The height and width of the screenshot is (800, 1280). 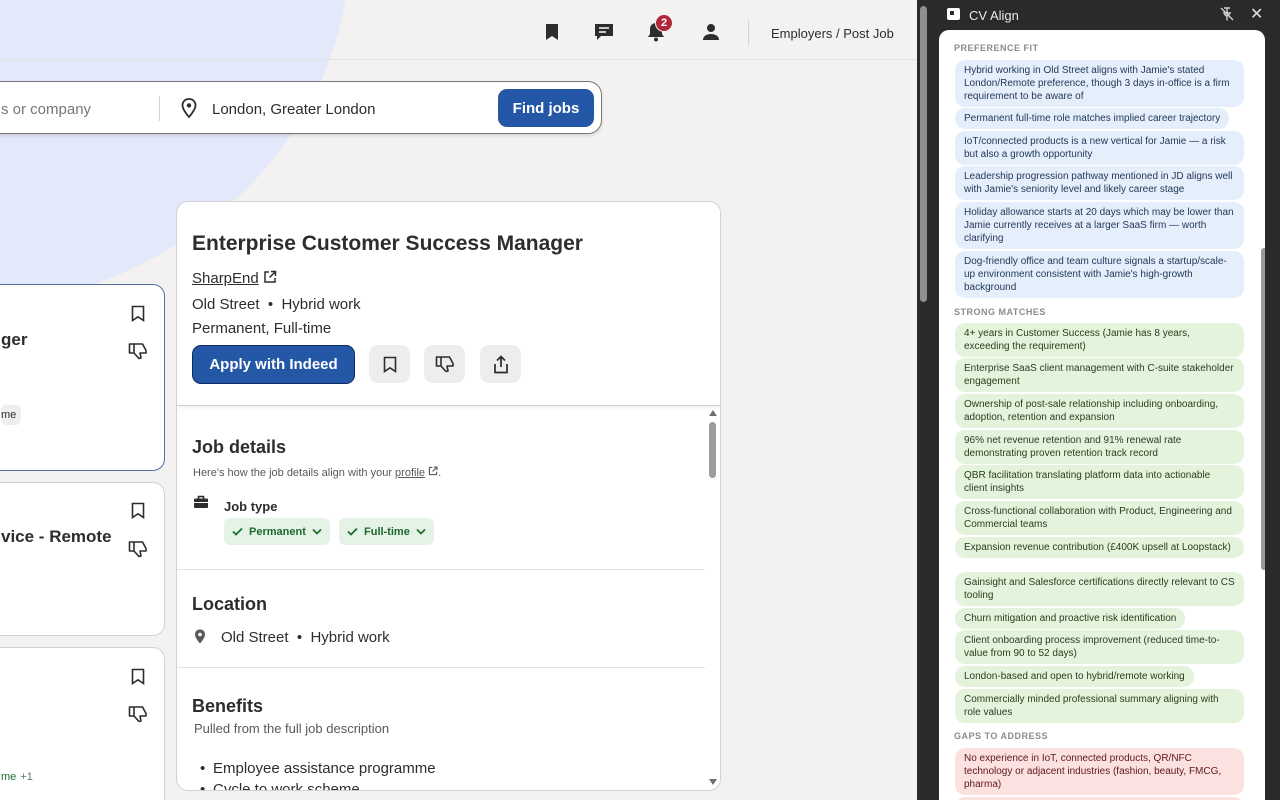 I want to click on scroll-down-icon, so click(x=713, y=782).